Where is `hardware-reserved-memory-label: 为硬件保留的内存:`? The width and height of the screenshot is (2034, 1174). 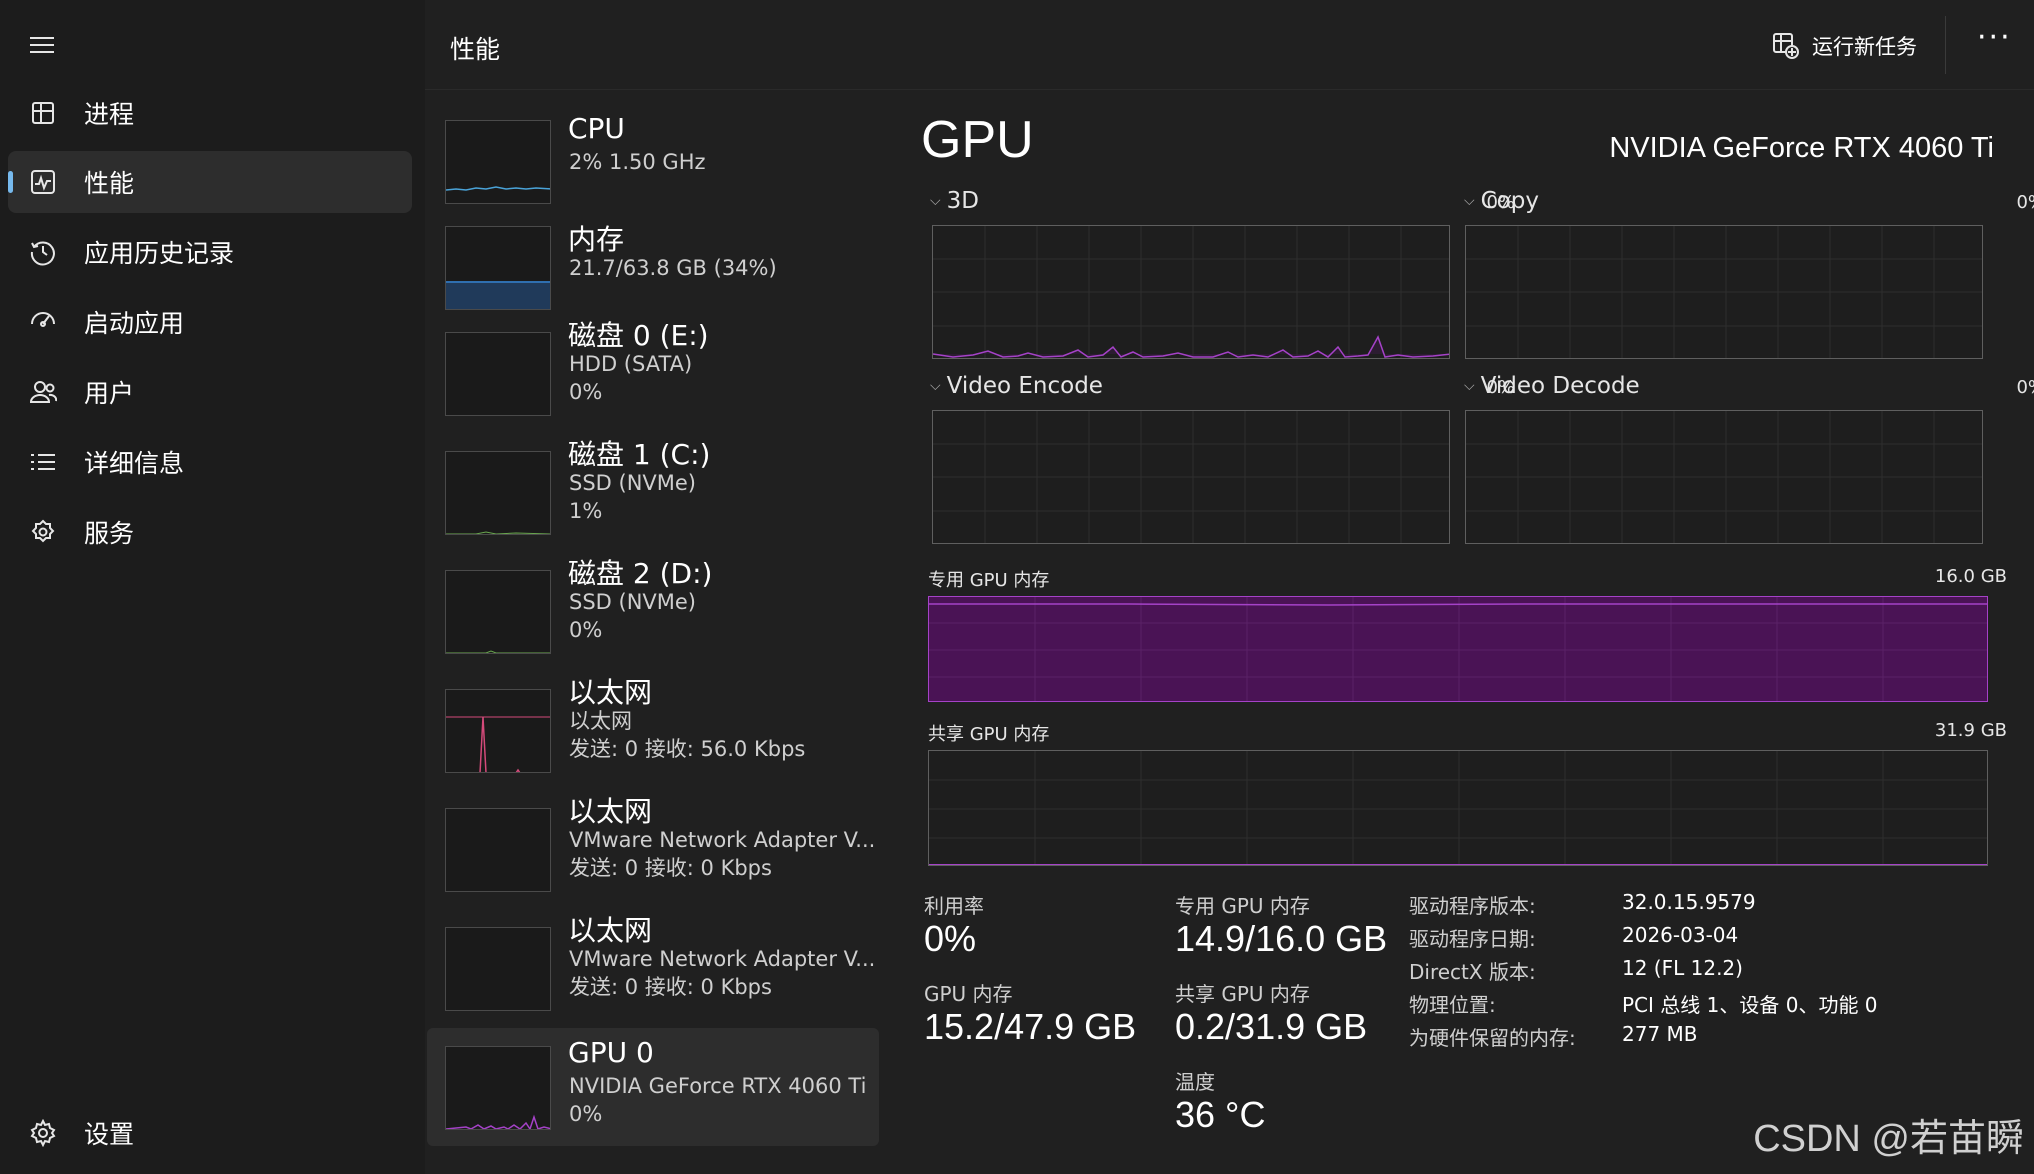 hardware-reserved-memory-label: 为硬件保留的内存: is located at coordinates (1492, 1038).